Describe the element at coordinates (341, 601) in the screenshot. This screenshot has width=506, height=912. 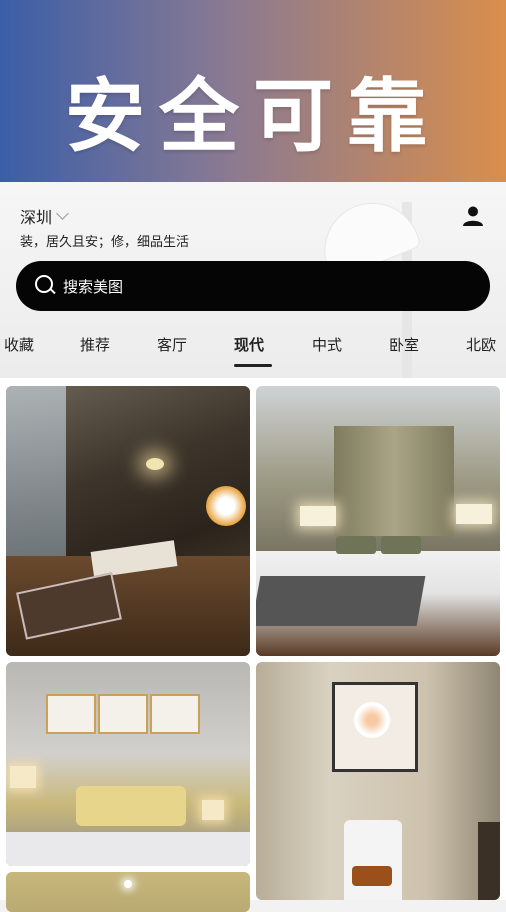
I see `bed-runner-decoration` at that location.